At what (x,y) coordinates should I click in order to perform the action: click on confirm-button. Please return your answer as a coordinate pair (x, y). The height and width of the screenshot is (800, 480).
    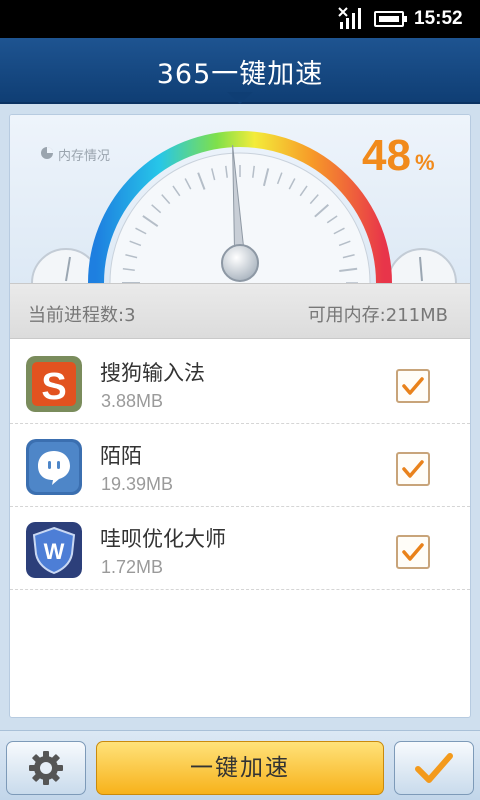
    Looking at the image, I should click on (434, 768).